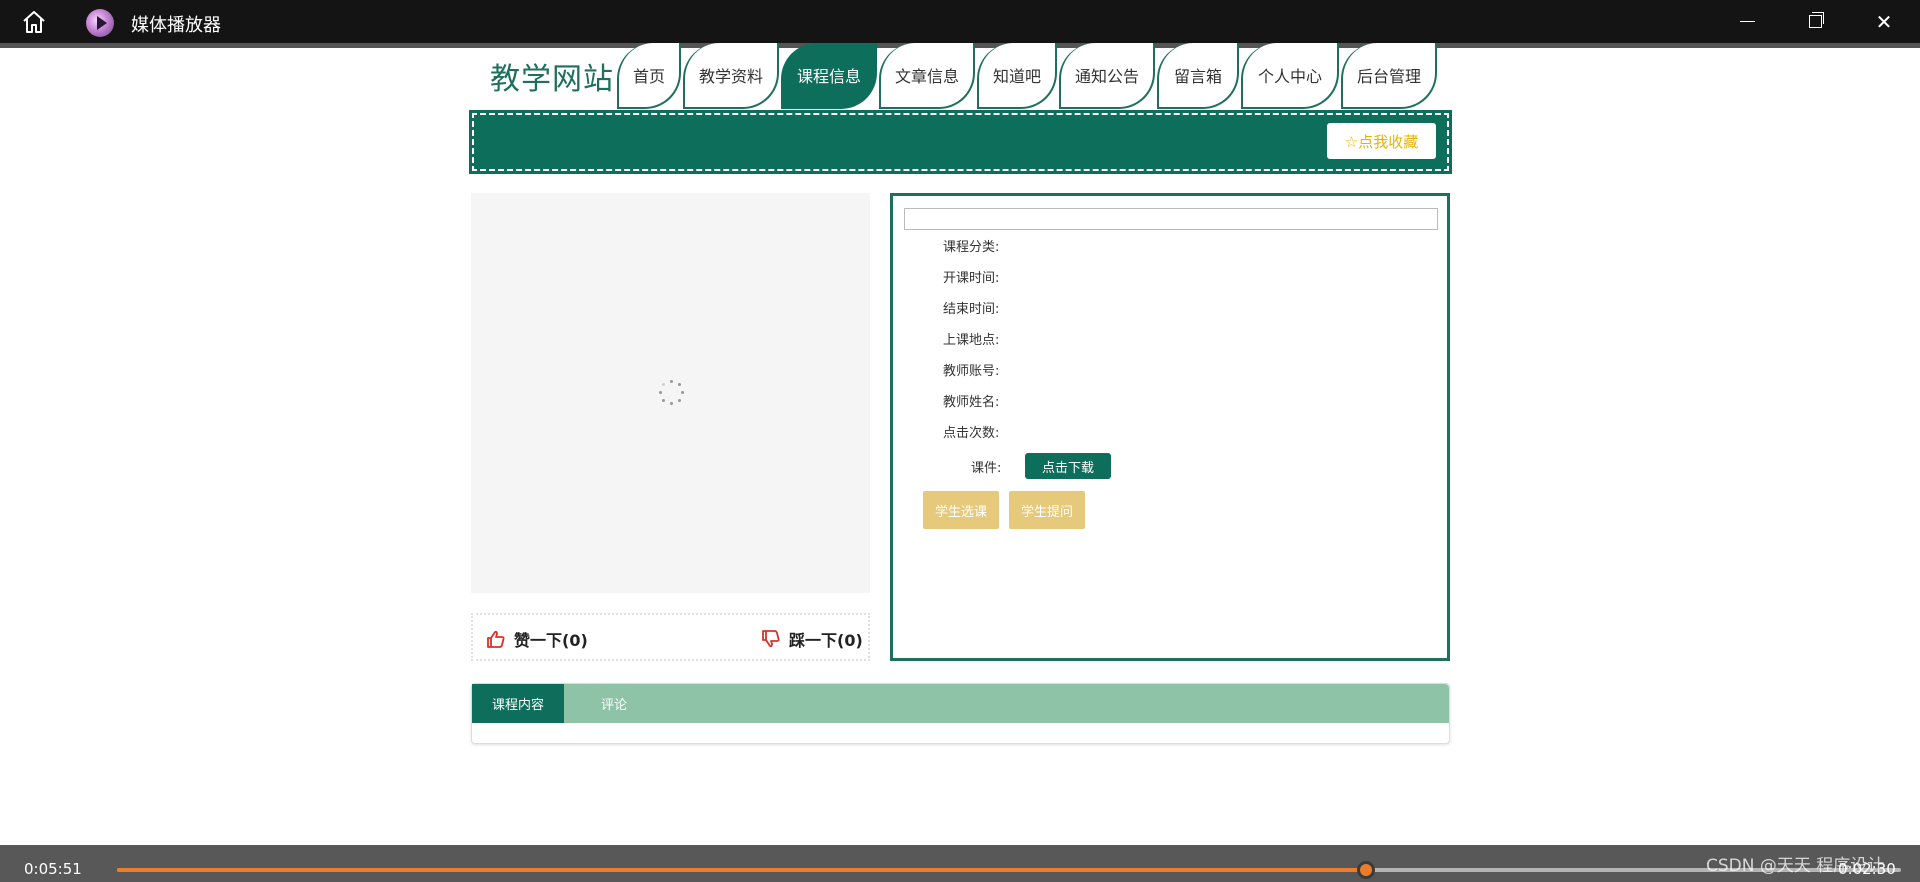 The image size is (1920, 882). What do you see at coordinates (927, 76) in the screenshot?
I see `nav-articles: 文章信息` at bounding box center [927, 76].